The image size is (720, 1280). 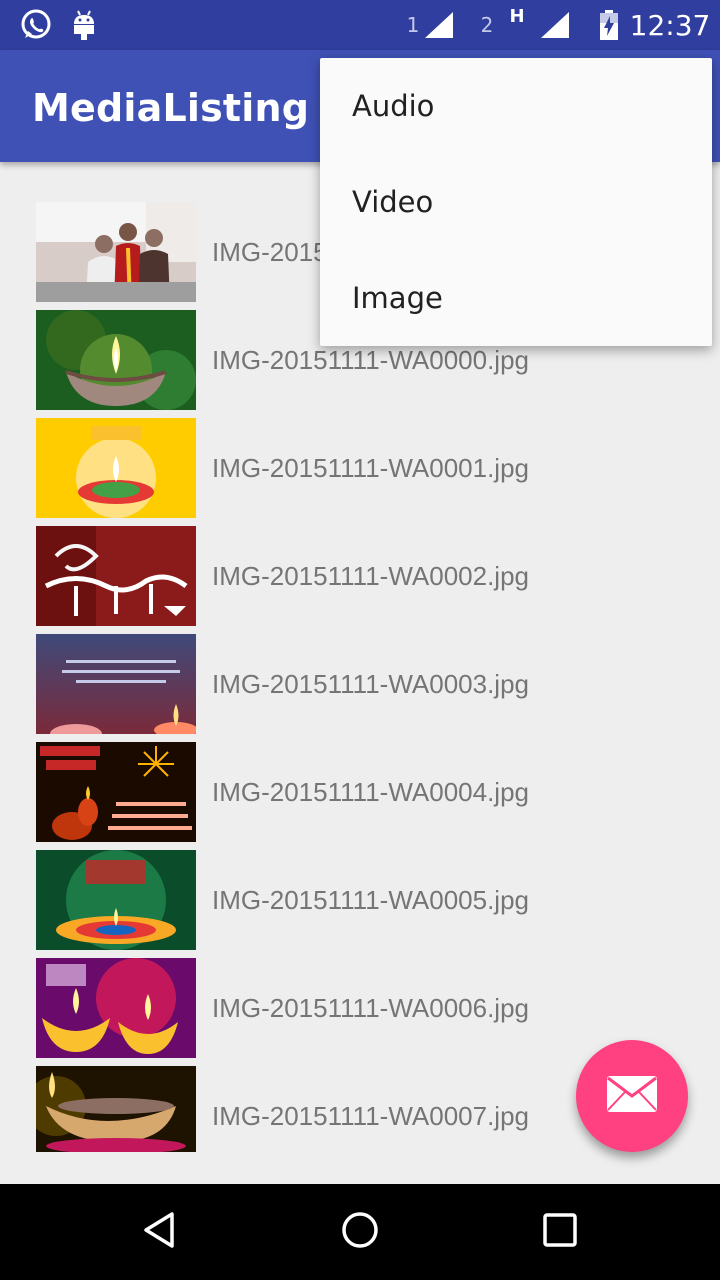 I want to click on network-type-label: H, so click(x=517, y=16).